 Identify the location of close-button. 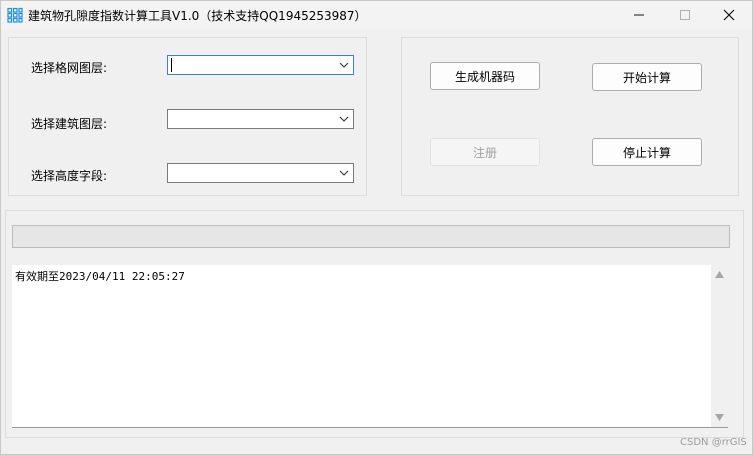
(729, 15).